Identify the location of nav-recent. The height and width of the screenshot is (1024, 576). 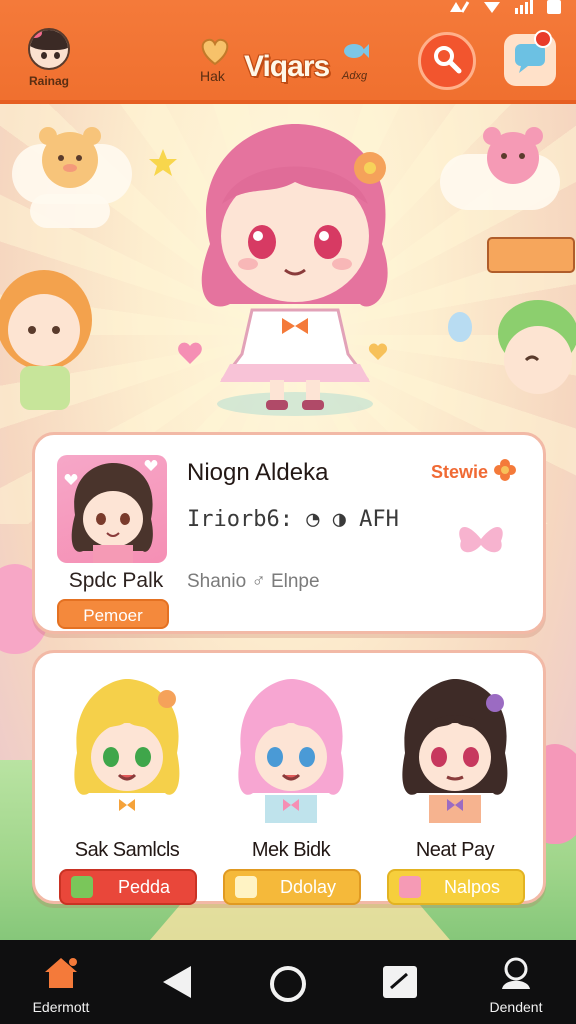
(400, 982).